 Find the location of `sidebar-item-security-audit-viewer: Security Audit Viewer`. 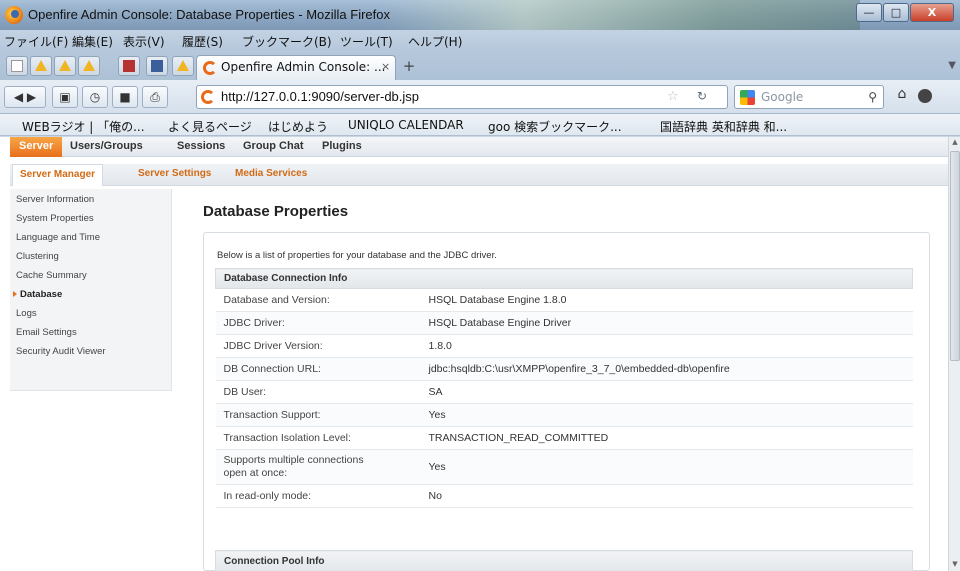

sidebar-item-security-audit-viewer: Security Audit Viewer is located at coordinates (61, 351).